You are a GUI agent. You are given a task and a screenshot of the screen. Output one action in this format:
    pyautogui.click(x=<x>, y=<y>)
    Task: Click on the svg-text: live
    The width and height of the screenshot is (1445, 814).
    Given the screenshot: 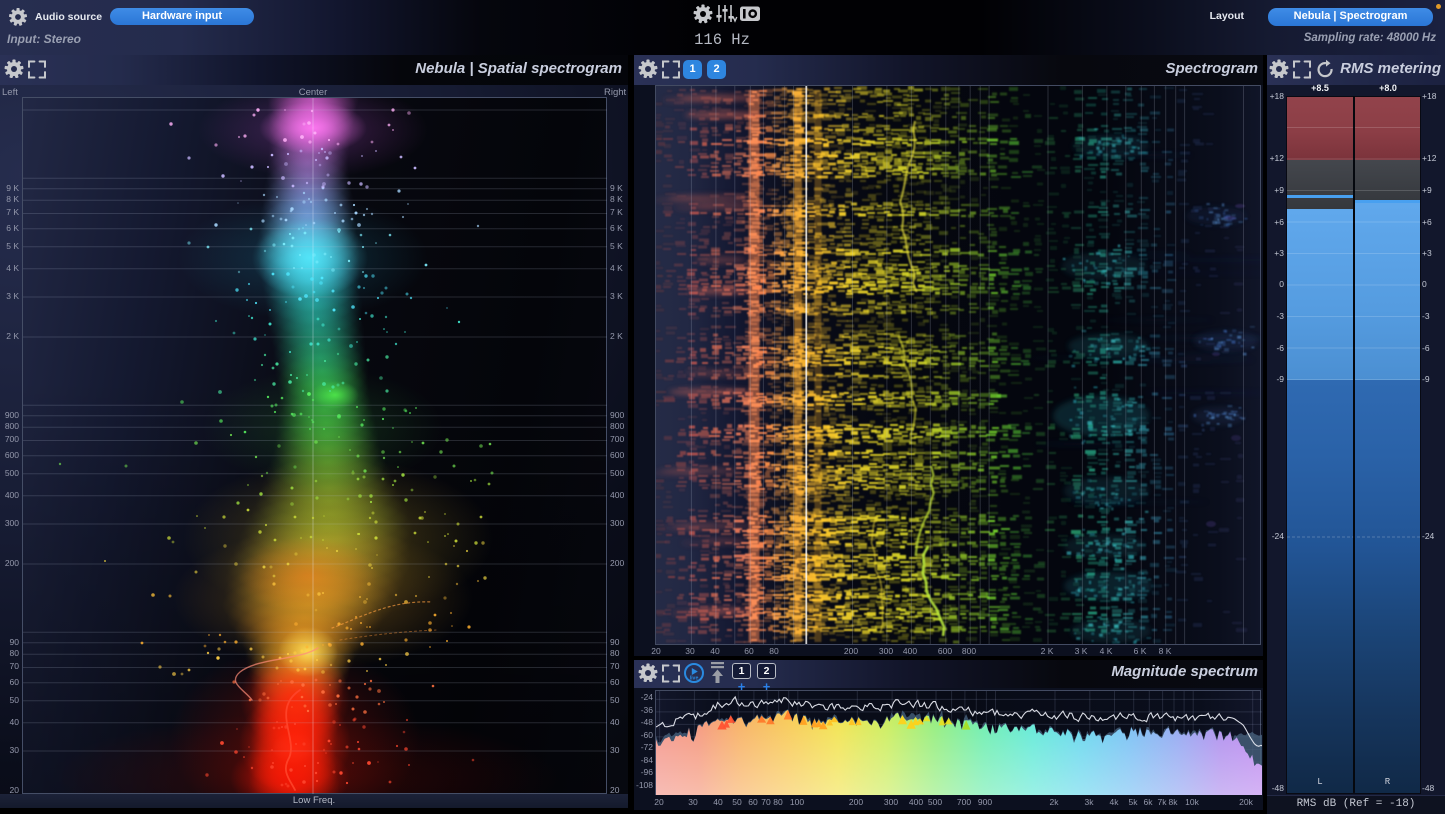 What is the action you would take?
    pyautogui.click(x=694, y=678)
    